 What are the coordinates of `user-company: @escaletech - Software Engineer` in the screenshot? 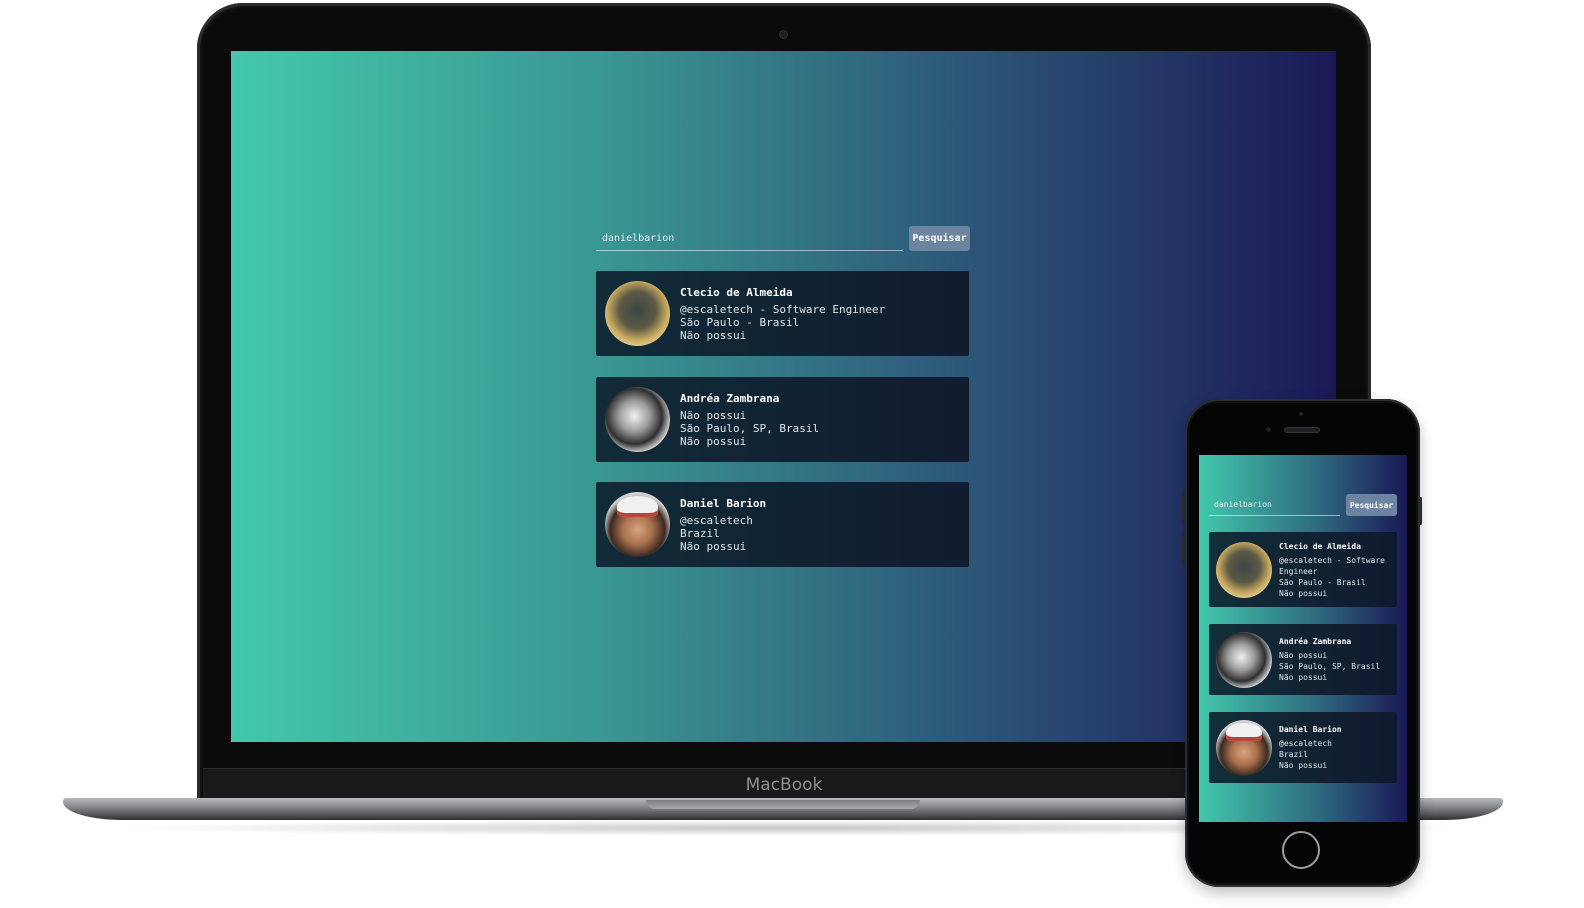 It's located at (783, 309).